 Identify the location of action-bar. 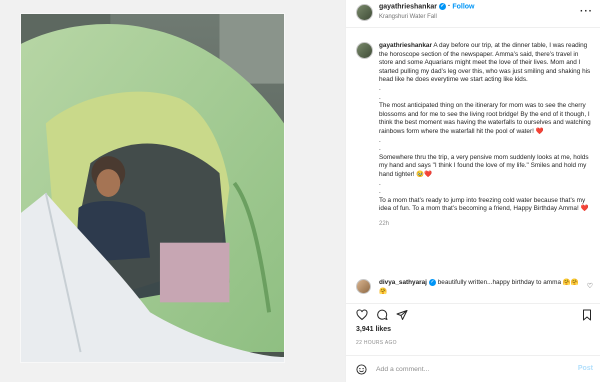
(473, 313).